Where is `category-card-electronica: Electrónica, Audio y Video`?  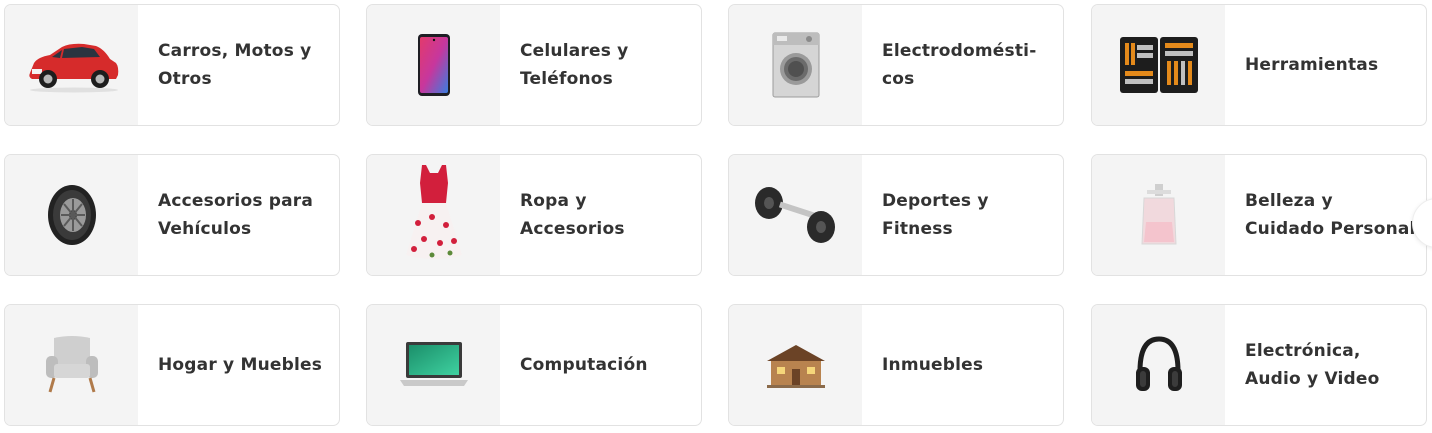
category-card-electronica: Electrónica, Audio y Video is located at coordinates (1259, 365).